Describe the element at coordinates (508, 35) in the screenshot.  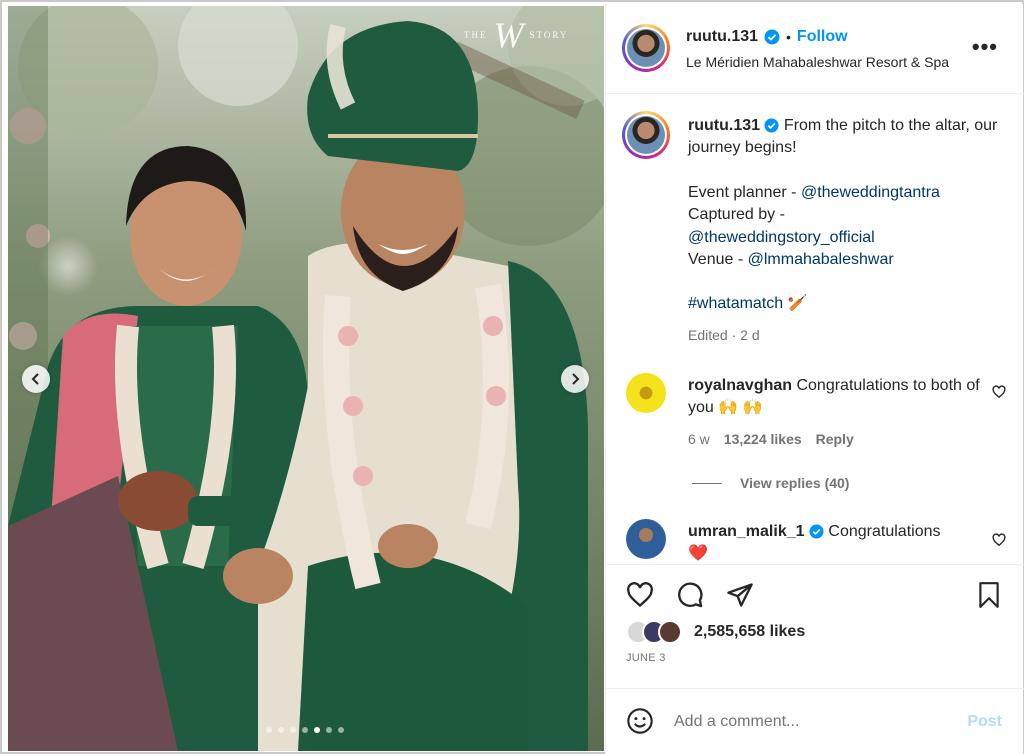
I see `watermark-logo: W` at that location.